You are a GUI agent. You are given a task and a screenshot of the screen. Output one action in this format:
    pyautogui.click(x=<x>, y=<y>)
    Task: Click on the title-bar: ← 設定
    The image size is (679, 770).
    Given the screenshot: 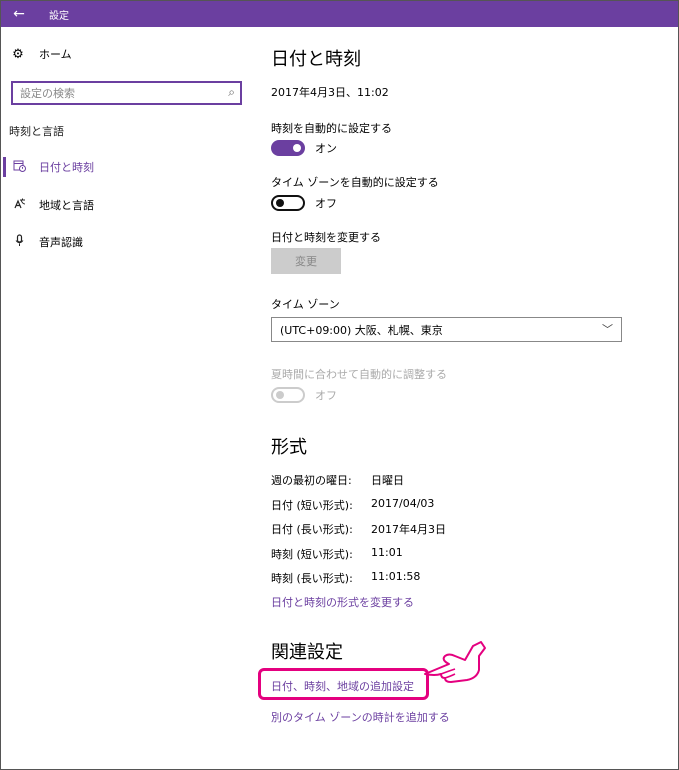 What is the action you would take?
    pyautogui.click(x=339, y=14)
    